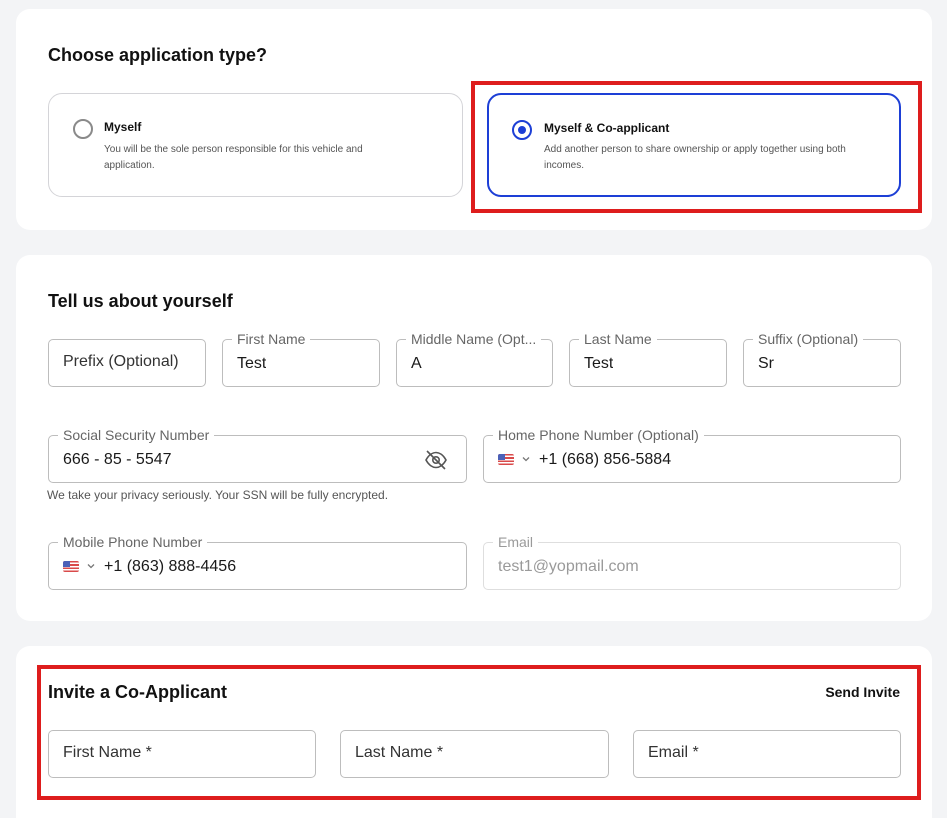 This screenshot has width=947, height=818. Describe the element at coordinates (83, 129) in the screenshot. I see `radio-myself` at that location.